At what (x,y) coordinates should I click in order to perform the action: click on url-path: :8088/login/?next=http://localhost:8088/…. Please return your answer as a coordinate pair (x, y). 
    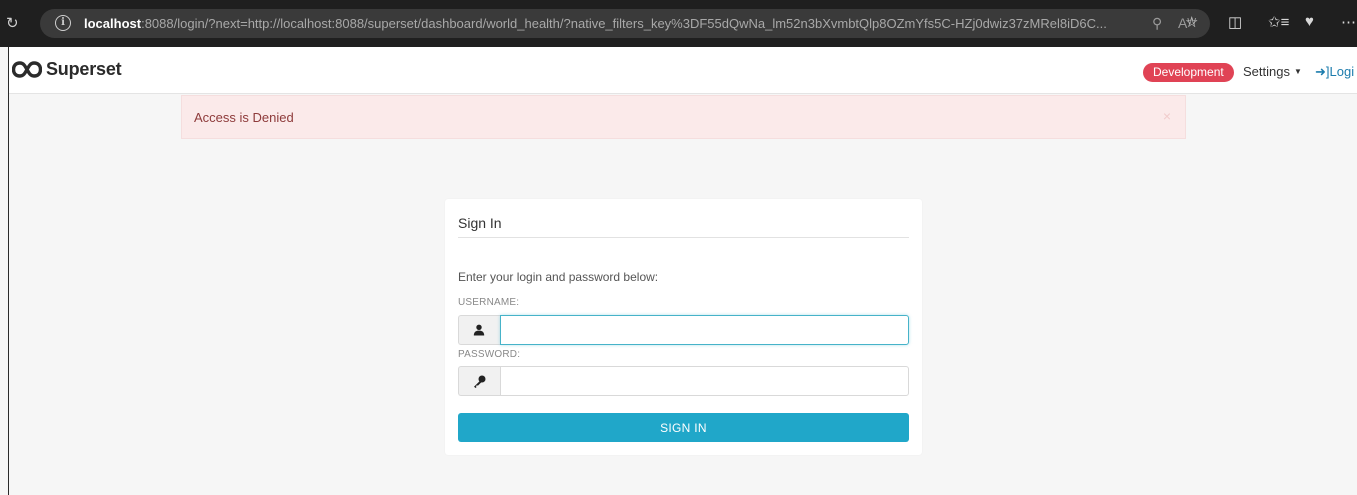
    Looking at the image, I should click on (624, 23).